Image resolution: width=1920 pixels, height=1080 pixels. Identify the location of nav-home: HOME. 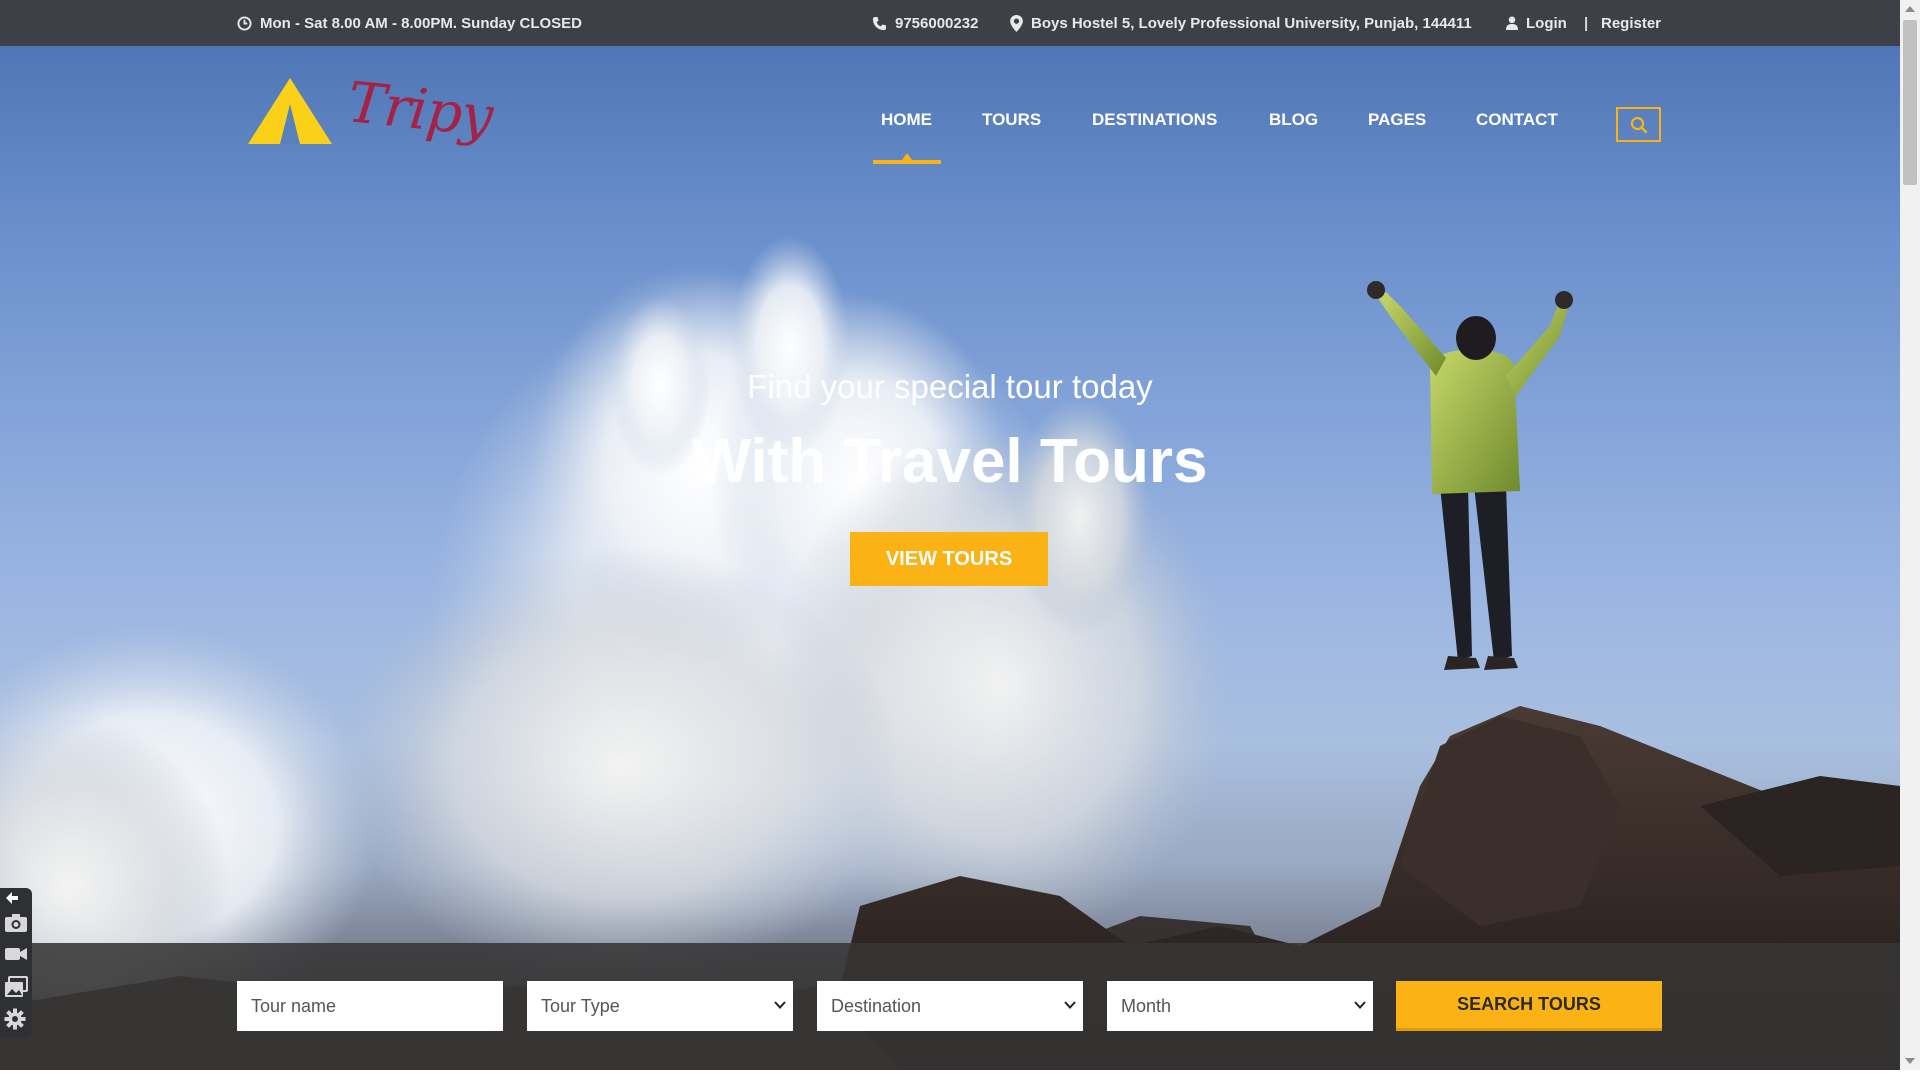
(906, 120).